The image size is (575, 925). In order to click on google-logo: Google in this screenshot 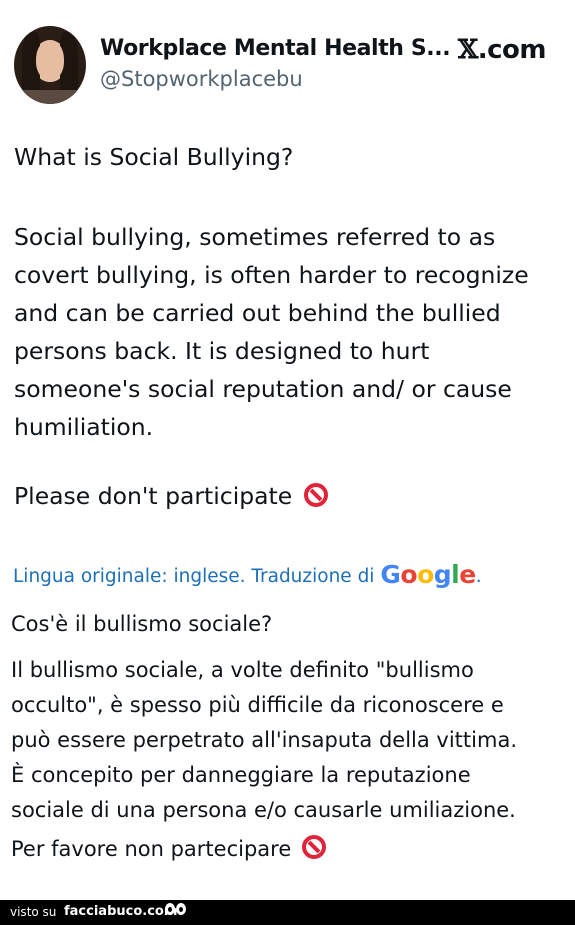, I will do `click(428, 574)`.